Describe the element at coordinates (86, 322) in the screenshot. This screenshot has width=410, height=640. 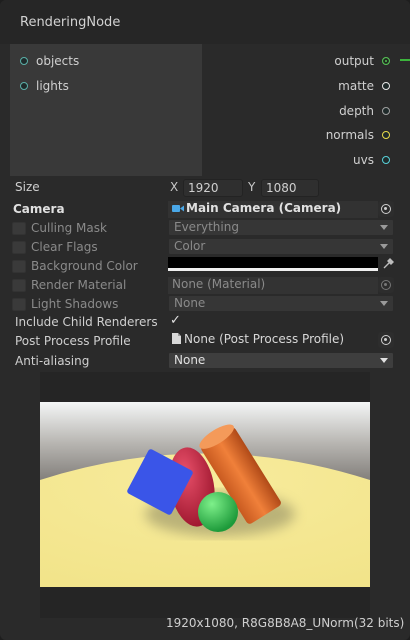
I see `include-child-renderers-label: Include Child Renderers` at that location.